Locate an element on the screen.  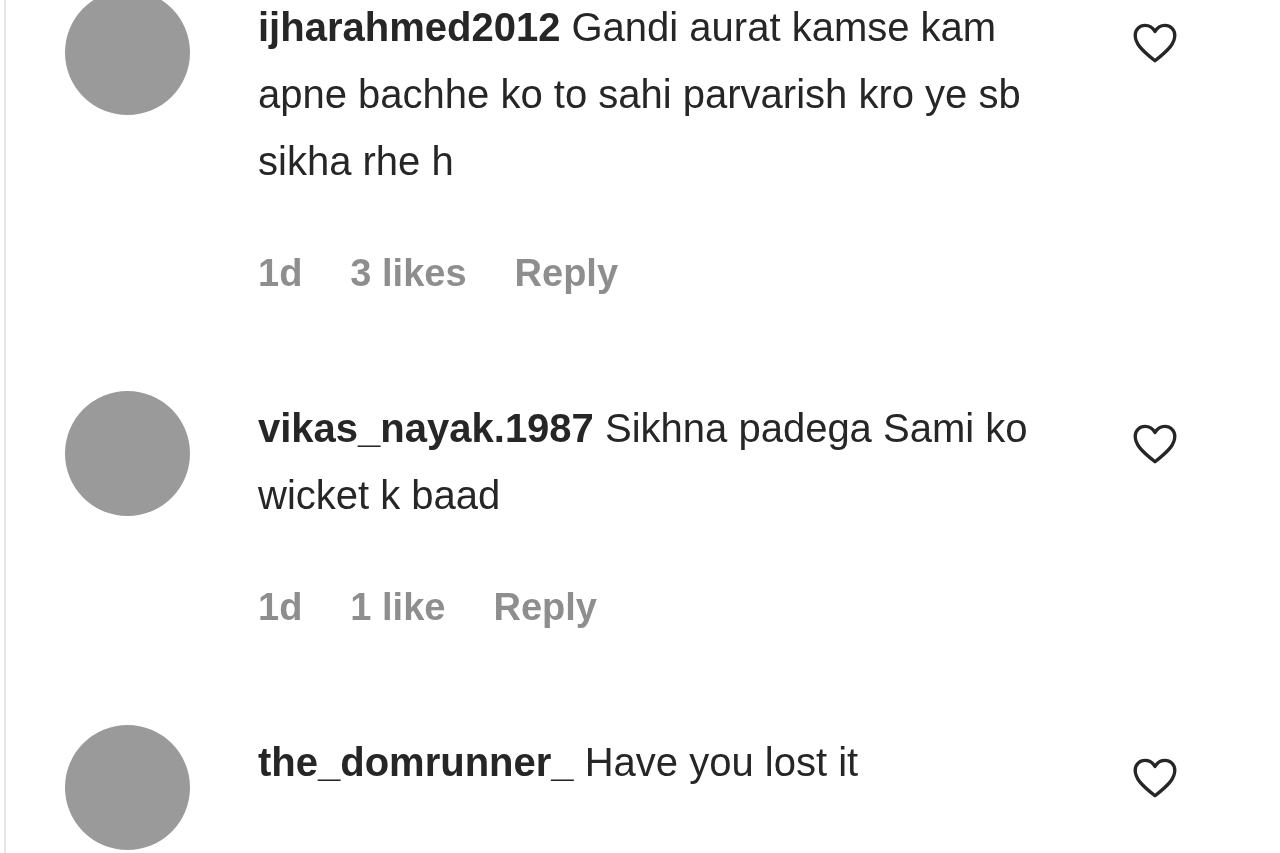
comment-text: vikas_nayak.1987 Sikhna padega Sami ko wicket k baad is located at coordinates (643, 462).